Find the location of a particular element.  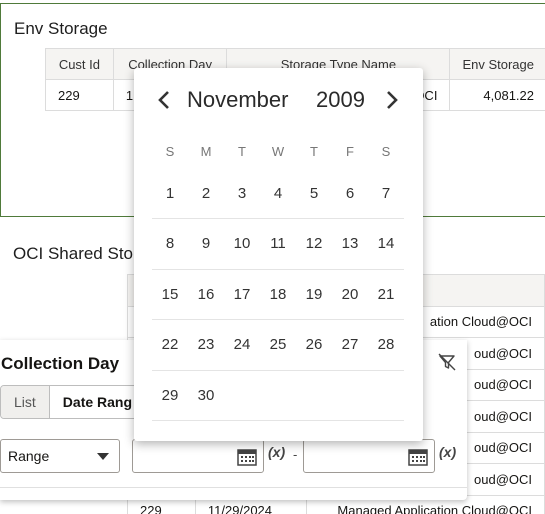

chevron-right-icon is located at coordinates (392, 100).